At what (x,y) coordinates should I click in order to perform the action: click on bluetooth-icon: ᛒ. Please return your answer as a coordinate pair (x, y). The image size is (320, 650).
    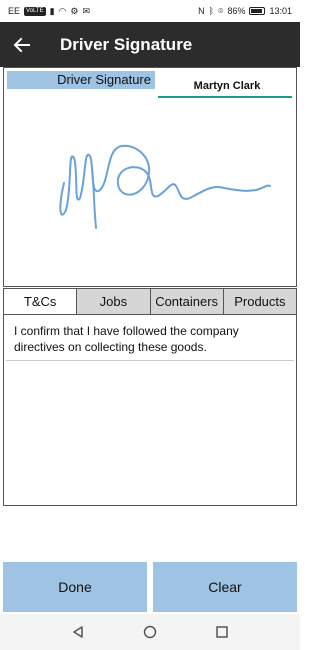
    Looking at the image, I should click on (211, 10).